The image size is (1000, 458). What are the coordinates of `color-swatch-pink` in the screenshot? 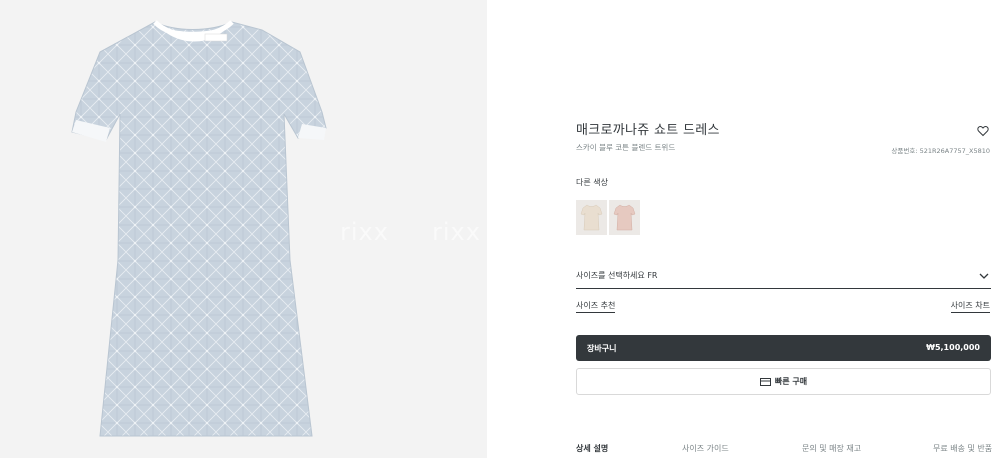 It's located at (624, 217).